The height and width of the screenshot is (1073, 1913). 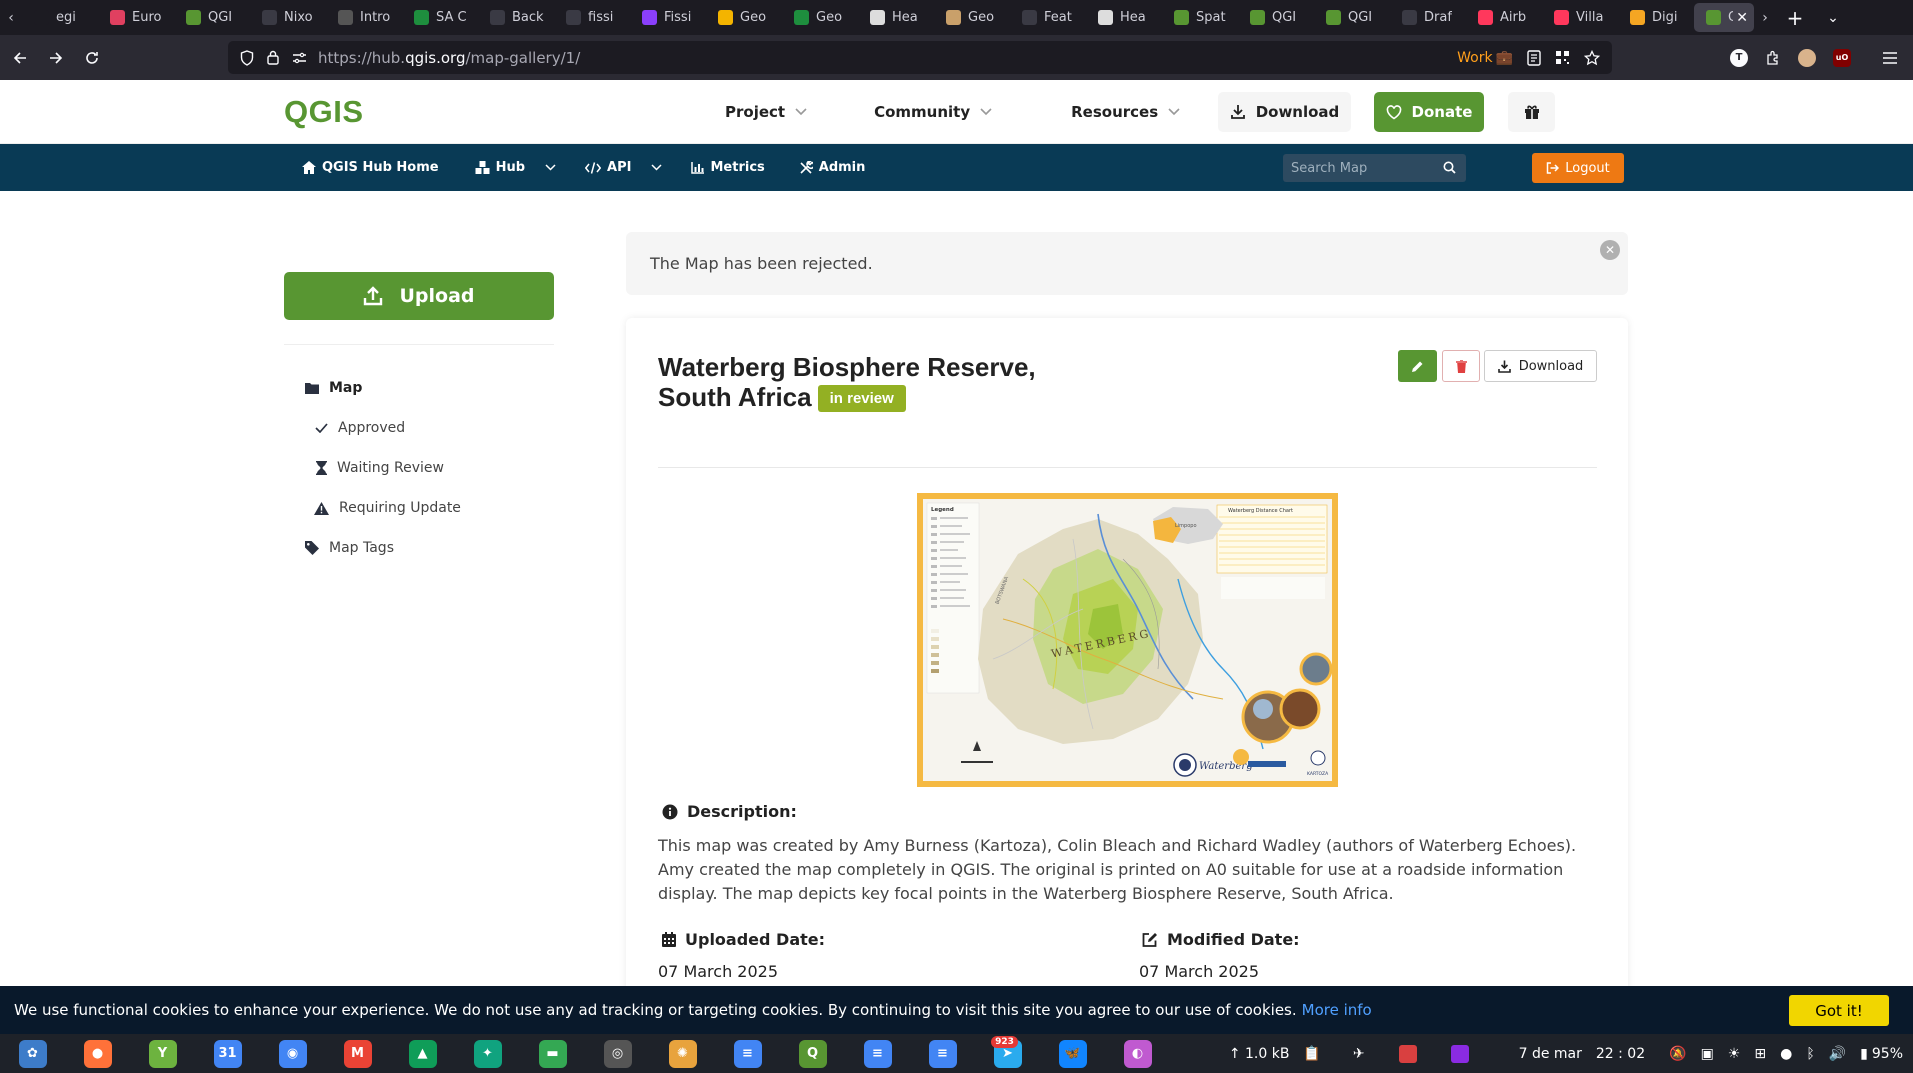 What do you see at coordinates (32, 1053) in the screenshot?
I see `taskbar-app: ✿` at bounding box center [32, 1053].